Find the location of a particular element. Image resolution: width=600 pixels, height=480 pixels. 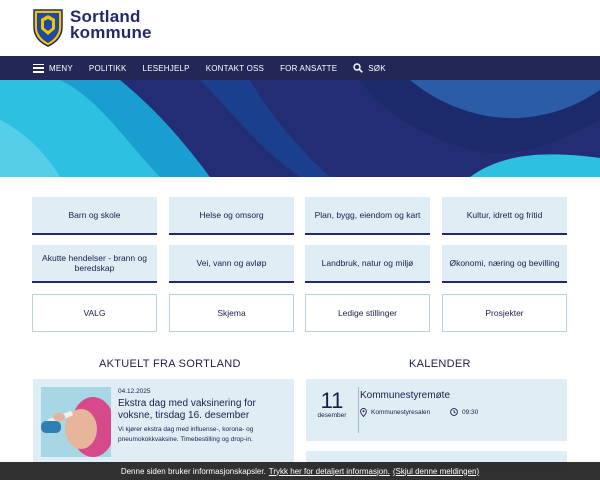

coat-of-arms-icon is located at coordinates (48, 28).